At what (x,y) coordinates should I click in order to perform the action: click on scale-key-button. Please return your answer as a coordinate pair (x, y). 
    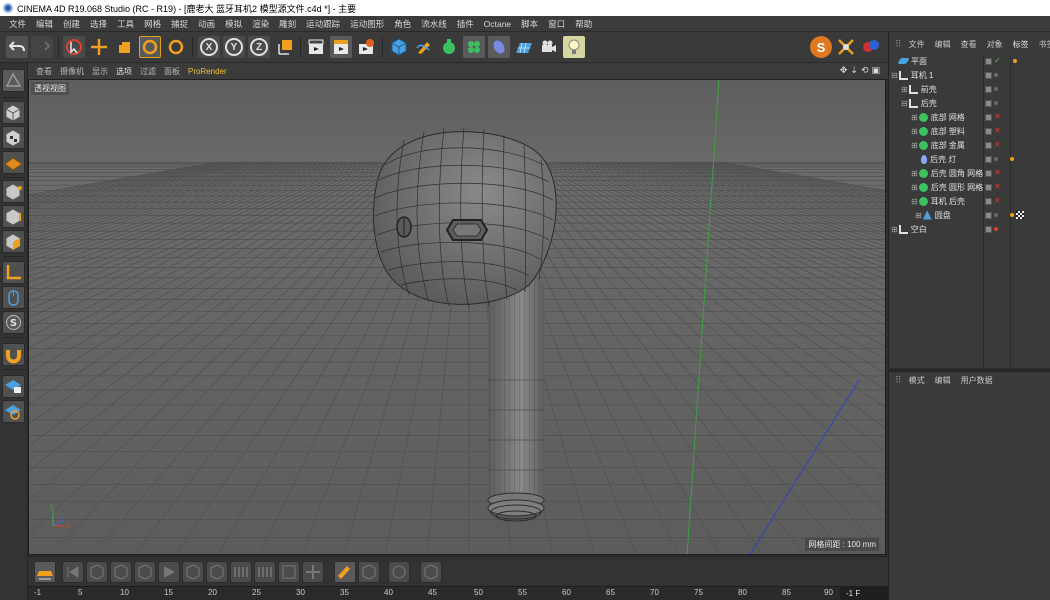
    Looking at the image, I should click on (345, 572).